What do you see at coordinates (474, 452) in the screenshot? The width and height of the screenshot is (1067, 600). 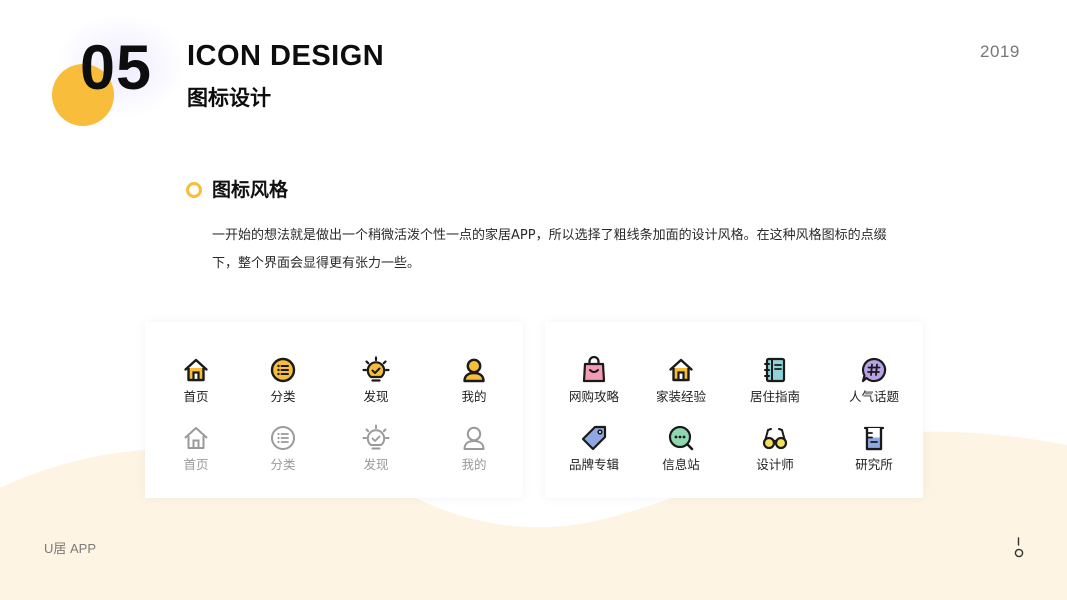 I see `nav-item-profile-inactive: 我的` at bounding box center [474, 452].